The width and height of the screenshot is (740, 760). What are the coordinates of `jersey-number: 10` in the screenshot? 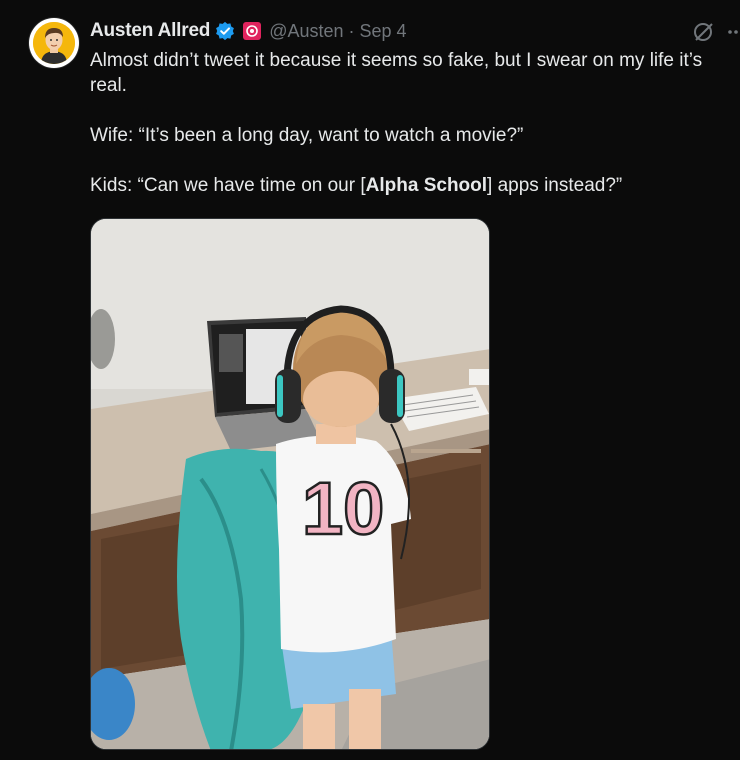 It's located at (343, 508).